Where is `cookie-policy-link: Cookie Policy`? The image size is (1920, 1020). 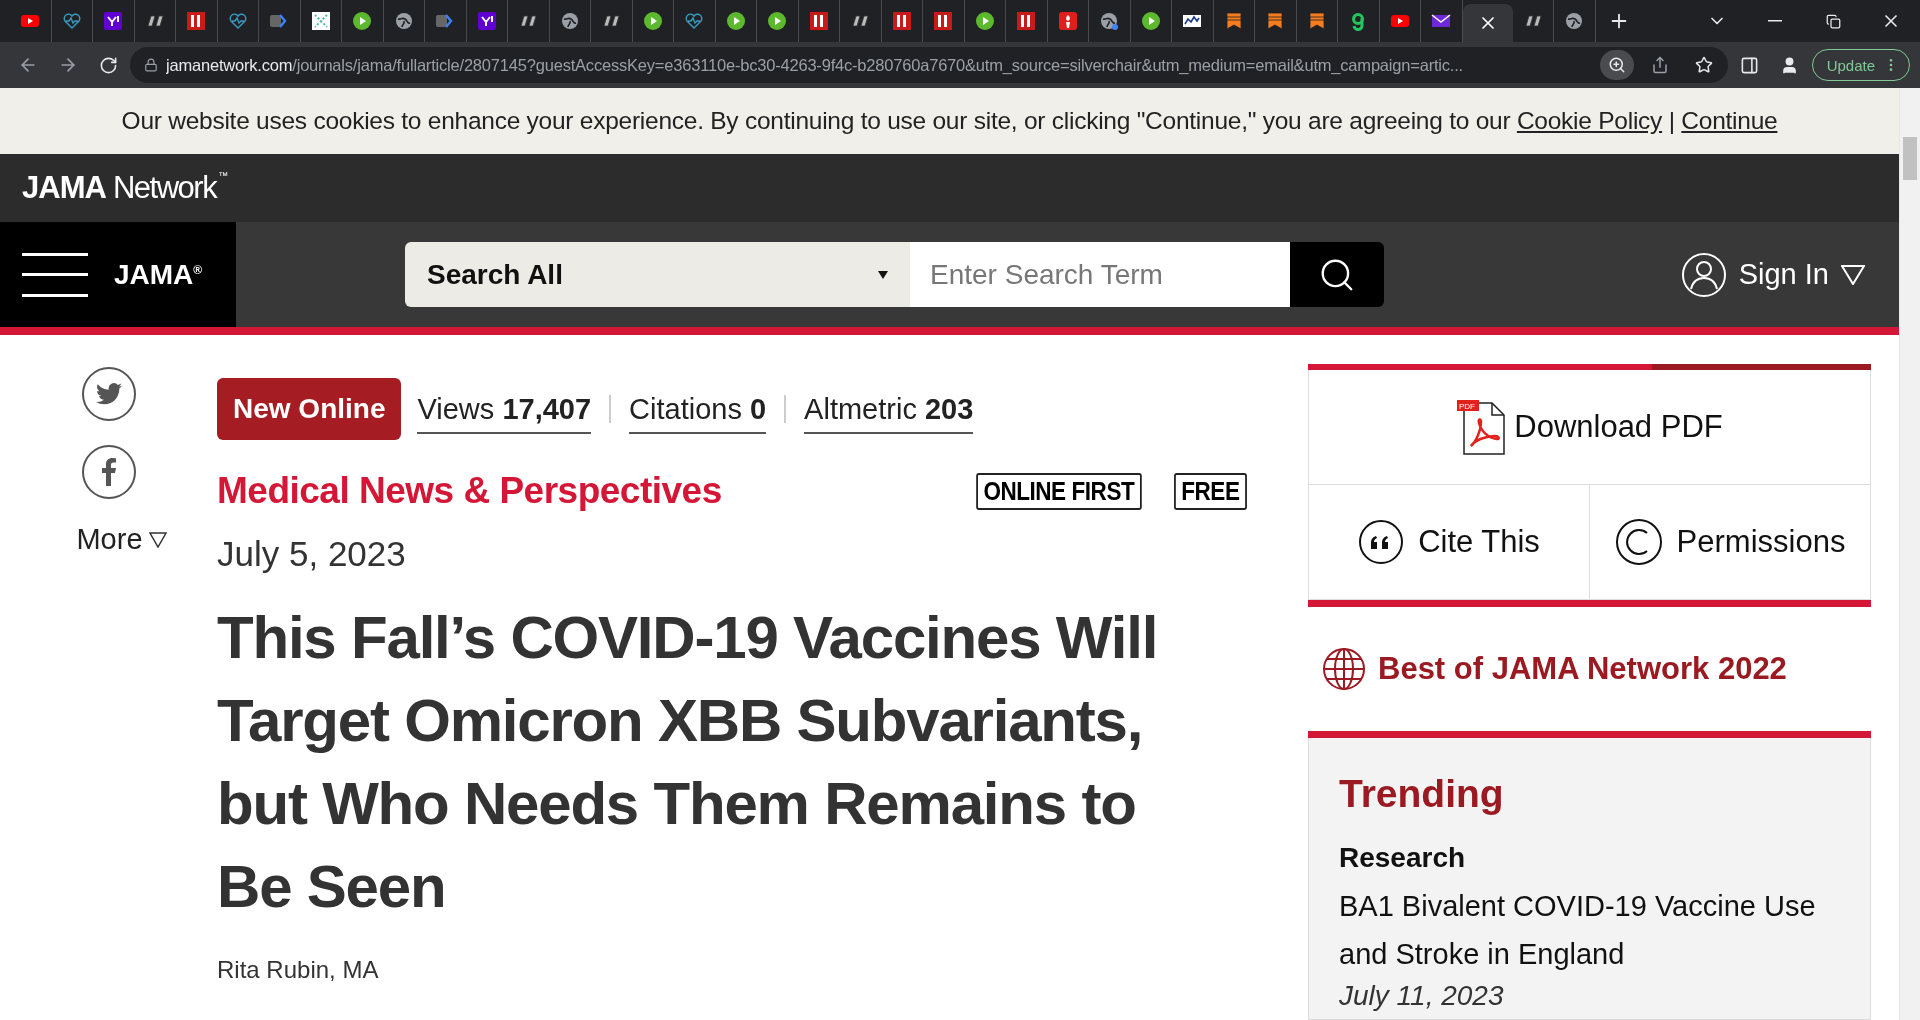 cookie-policy-link: Cookie Policy is located at coordinates (1589, 121).